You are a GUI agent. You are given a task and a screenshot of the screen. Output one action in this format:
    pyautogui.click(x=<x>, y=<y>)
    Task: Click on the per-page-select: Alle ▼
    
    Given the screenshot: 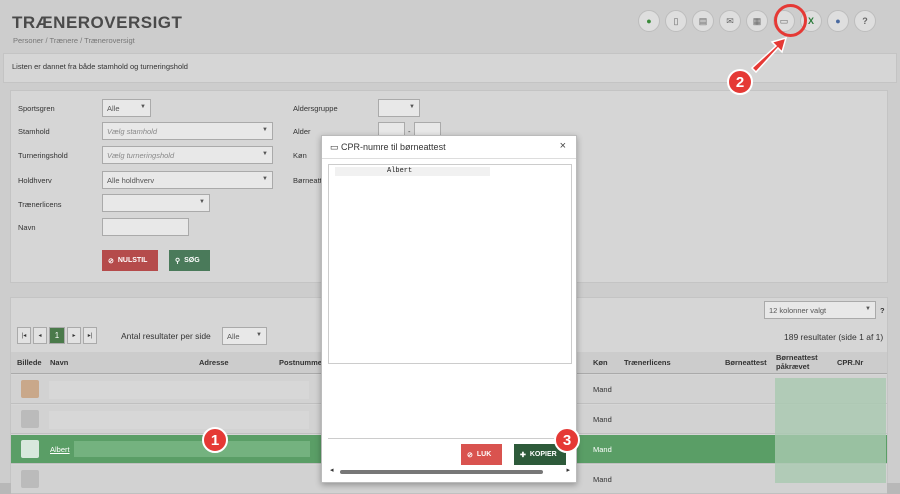 What is the action you would take?
    pyautogui.click(x=244, y=336)
    